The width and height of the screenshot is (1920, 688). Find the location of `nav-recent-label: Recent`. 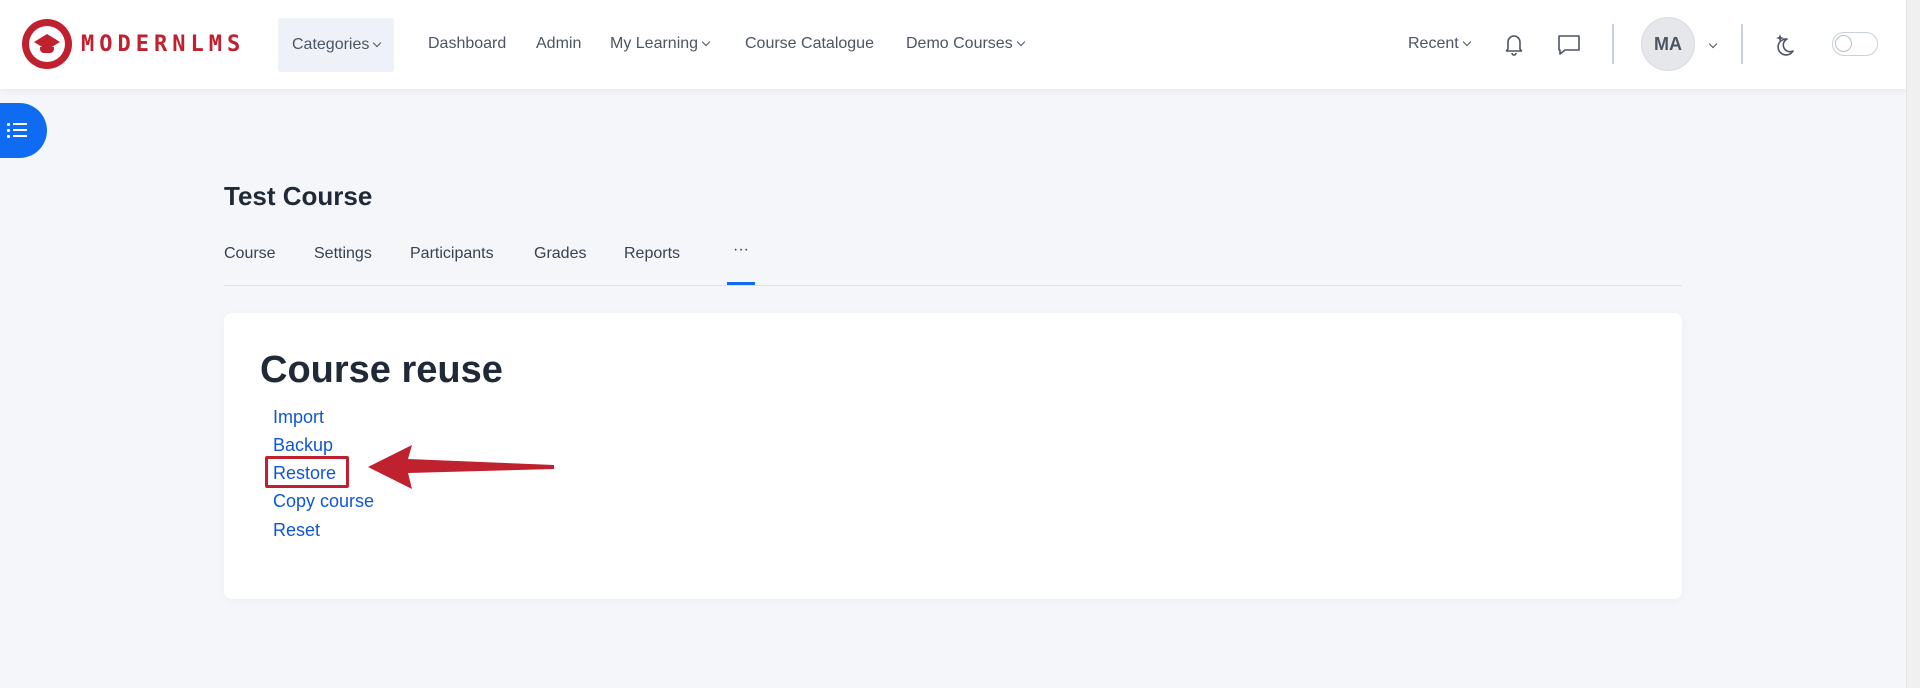

nav-recent-label: Recent is located at coordinates (1433, 43).